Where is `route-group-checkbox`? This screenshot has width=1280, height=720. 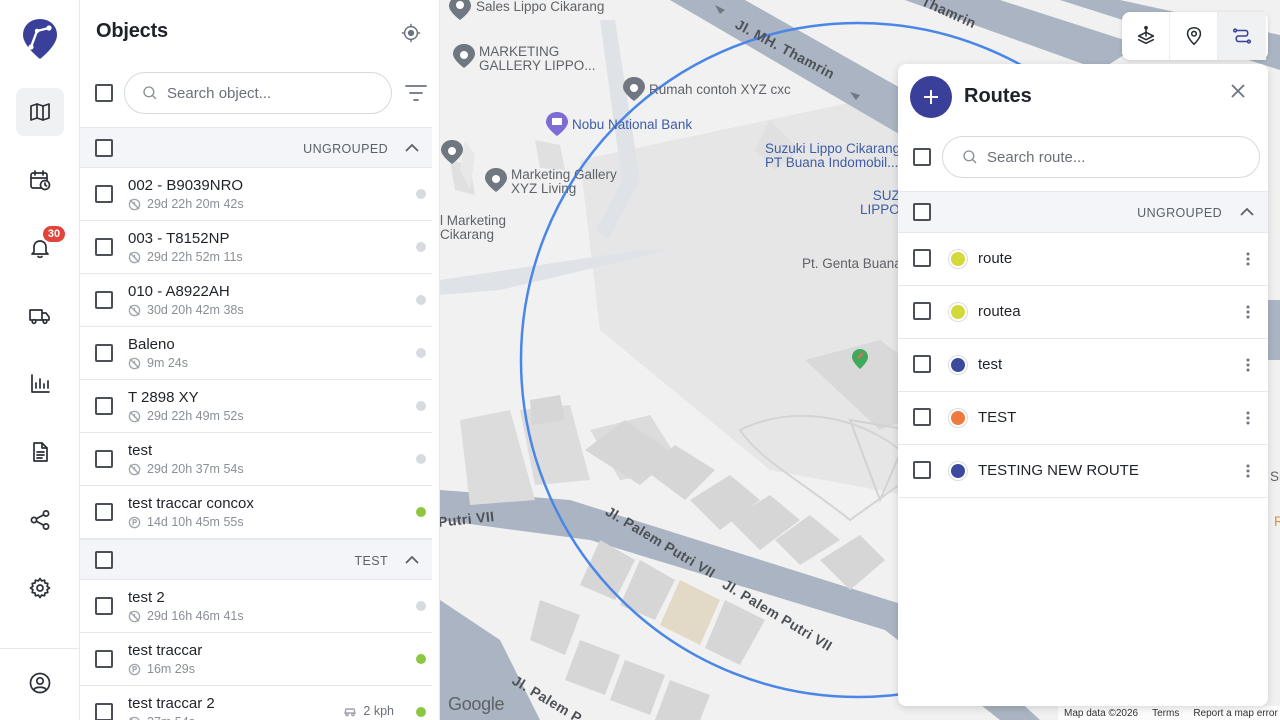 route-group-checkbox is located at coordinates (922, 212).